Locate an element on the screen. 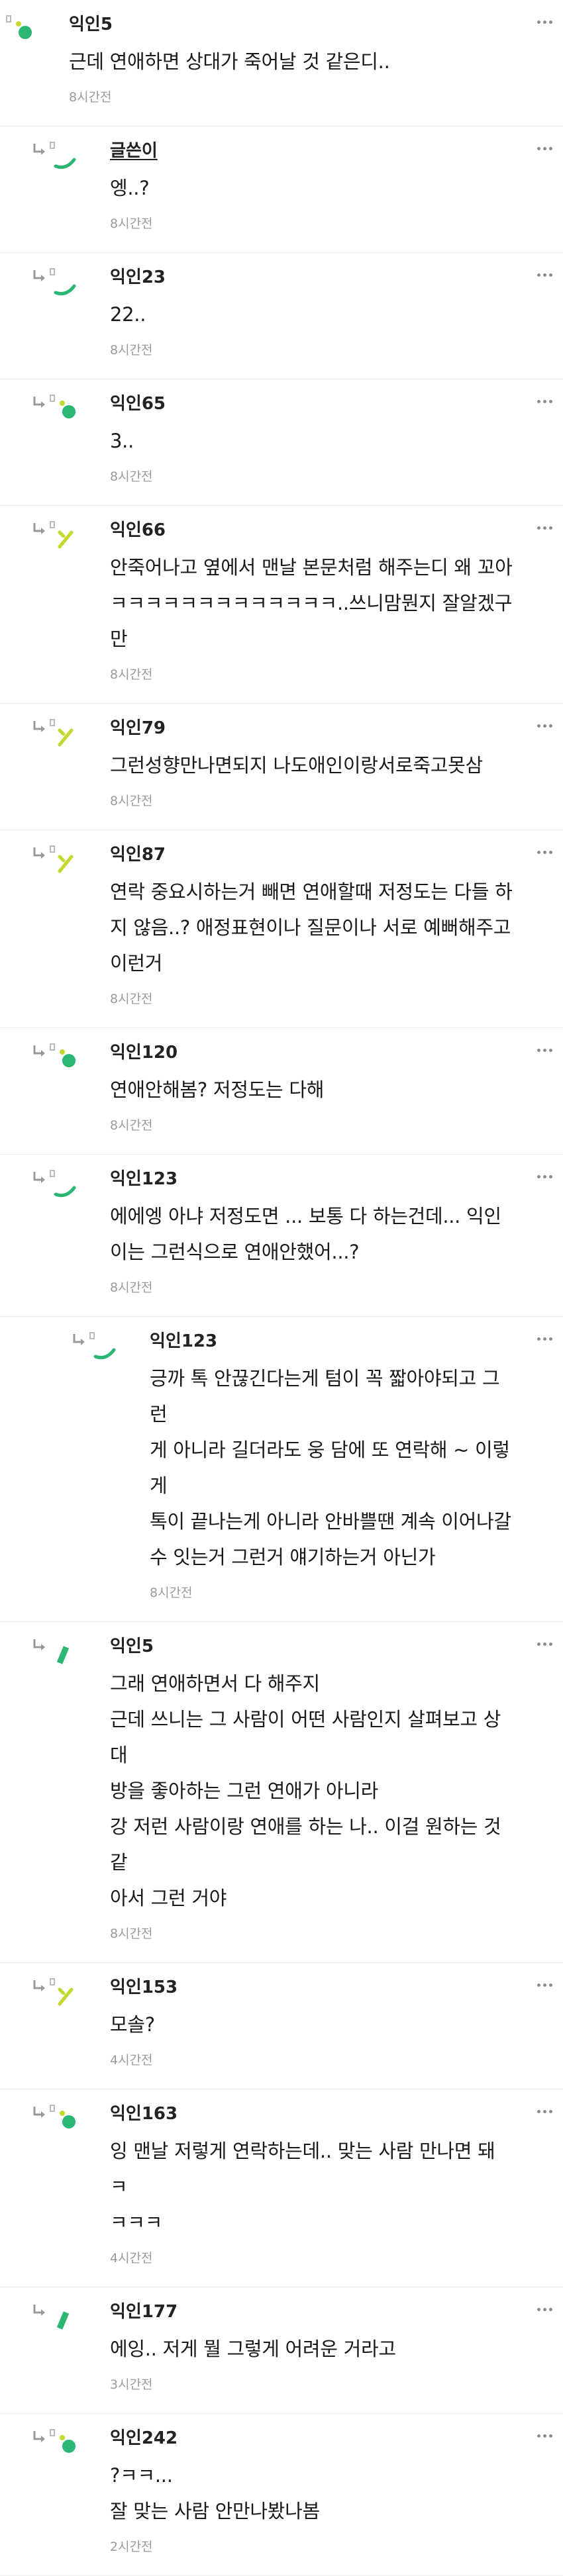 The height and width of the screenshot is (2576, 563). reply-comment: 익인177 에잉.. 저게 뭘 그렇게 어려운 거라고 3시간전 is located at coordinates (281, 2350).